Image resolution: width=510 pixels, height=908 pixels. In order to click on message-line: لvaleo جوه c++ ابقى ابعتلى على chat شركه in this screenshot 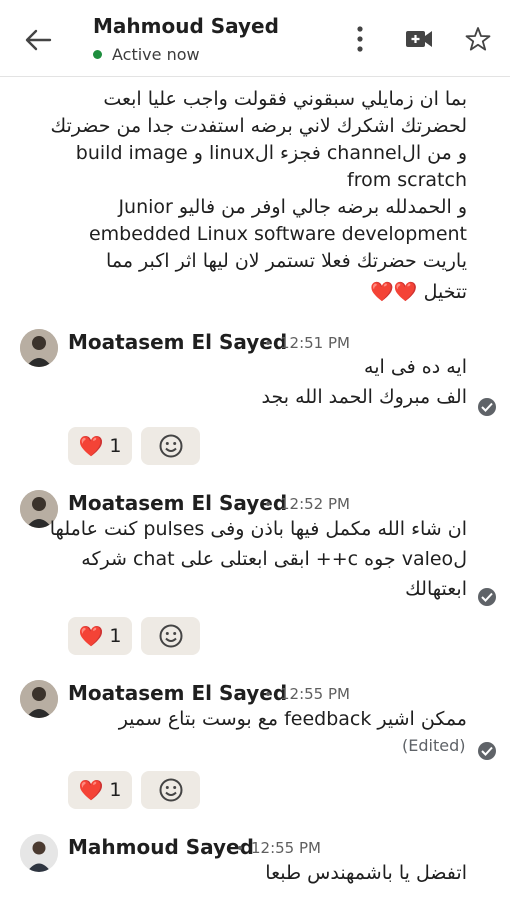, I will do `click(274, 559)`.